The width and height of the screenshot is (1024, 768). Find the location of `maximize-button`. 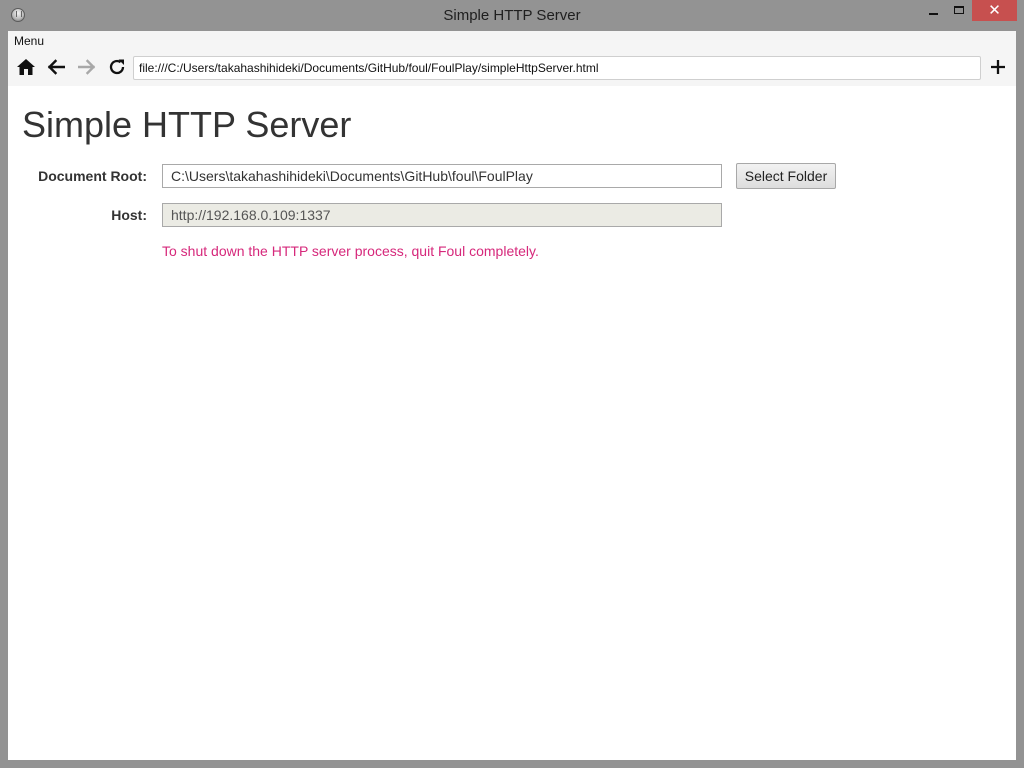

maximize-button is located at coordinates (959, 10).